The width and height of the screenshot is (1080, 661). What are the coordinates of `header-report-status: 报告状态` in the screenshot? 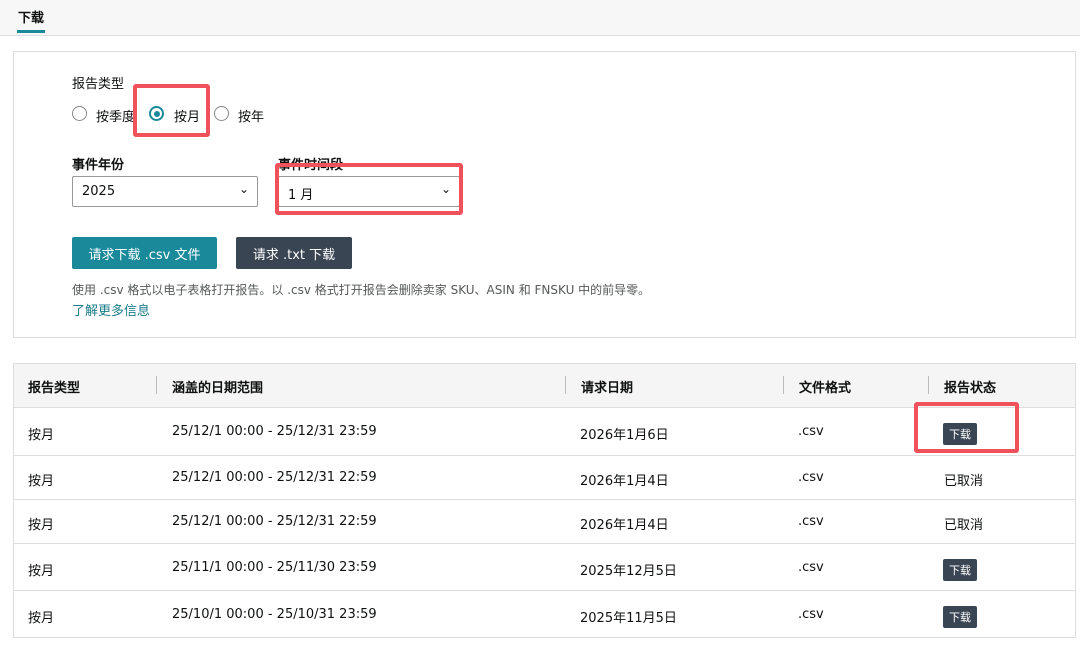 It's located at (970, 388).